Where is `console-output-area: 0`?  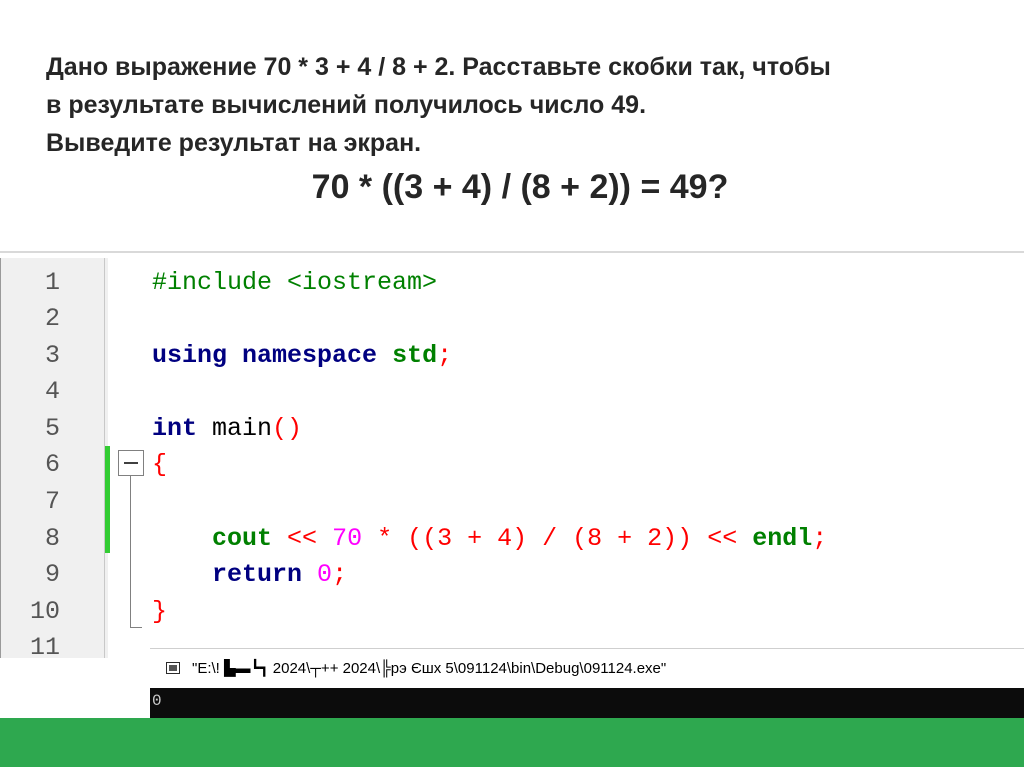
console-output-area: 0 is located at coordinates (587, 703).